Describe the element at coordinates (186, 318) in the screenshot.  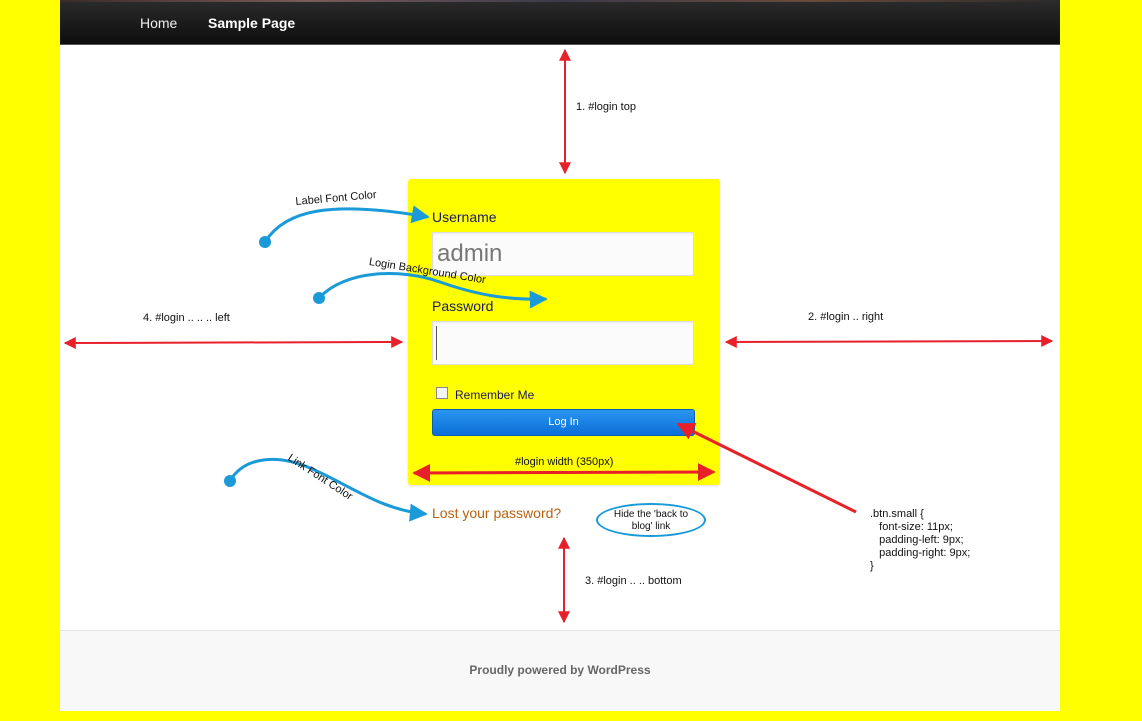
I see `annotation-left: 4. #login .. .. .. left` at that location.